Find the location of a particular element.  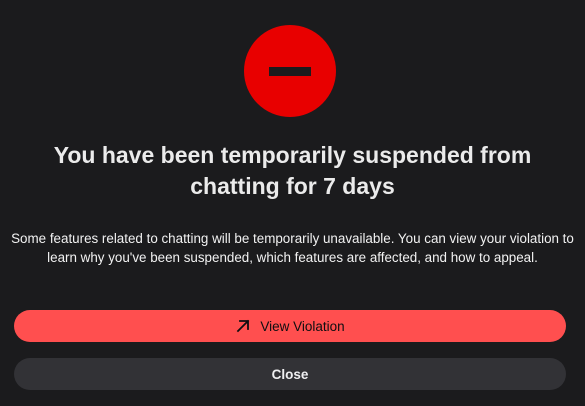

suspended-icon-bar is located at coordinates (290, 71).